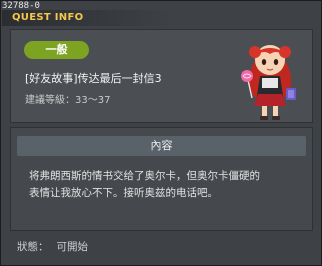 The height and width of the screenshot is (266, 322). I want to click on content-header: 內容, so click(161, 146).